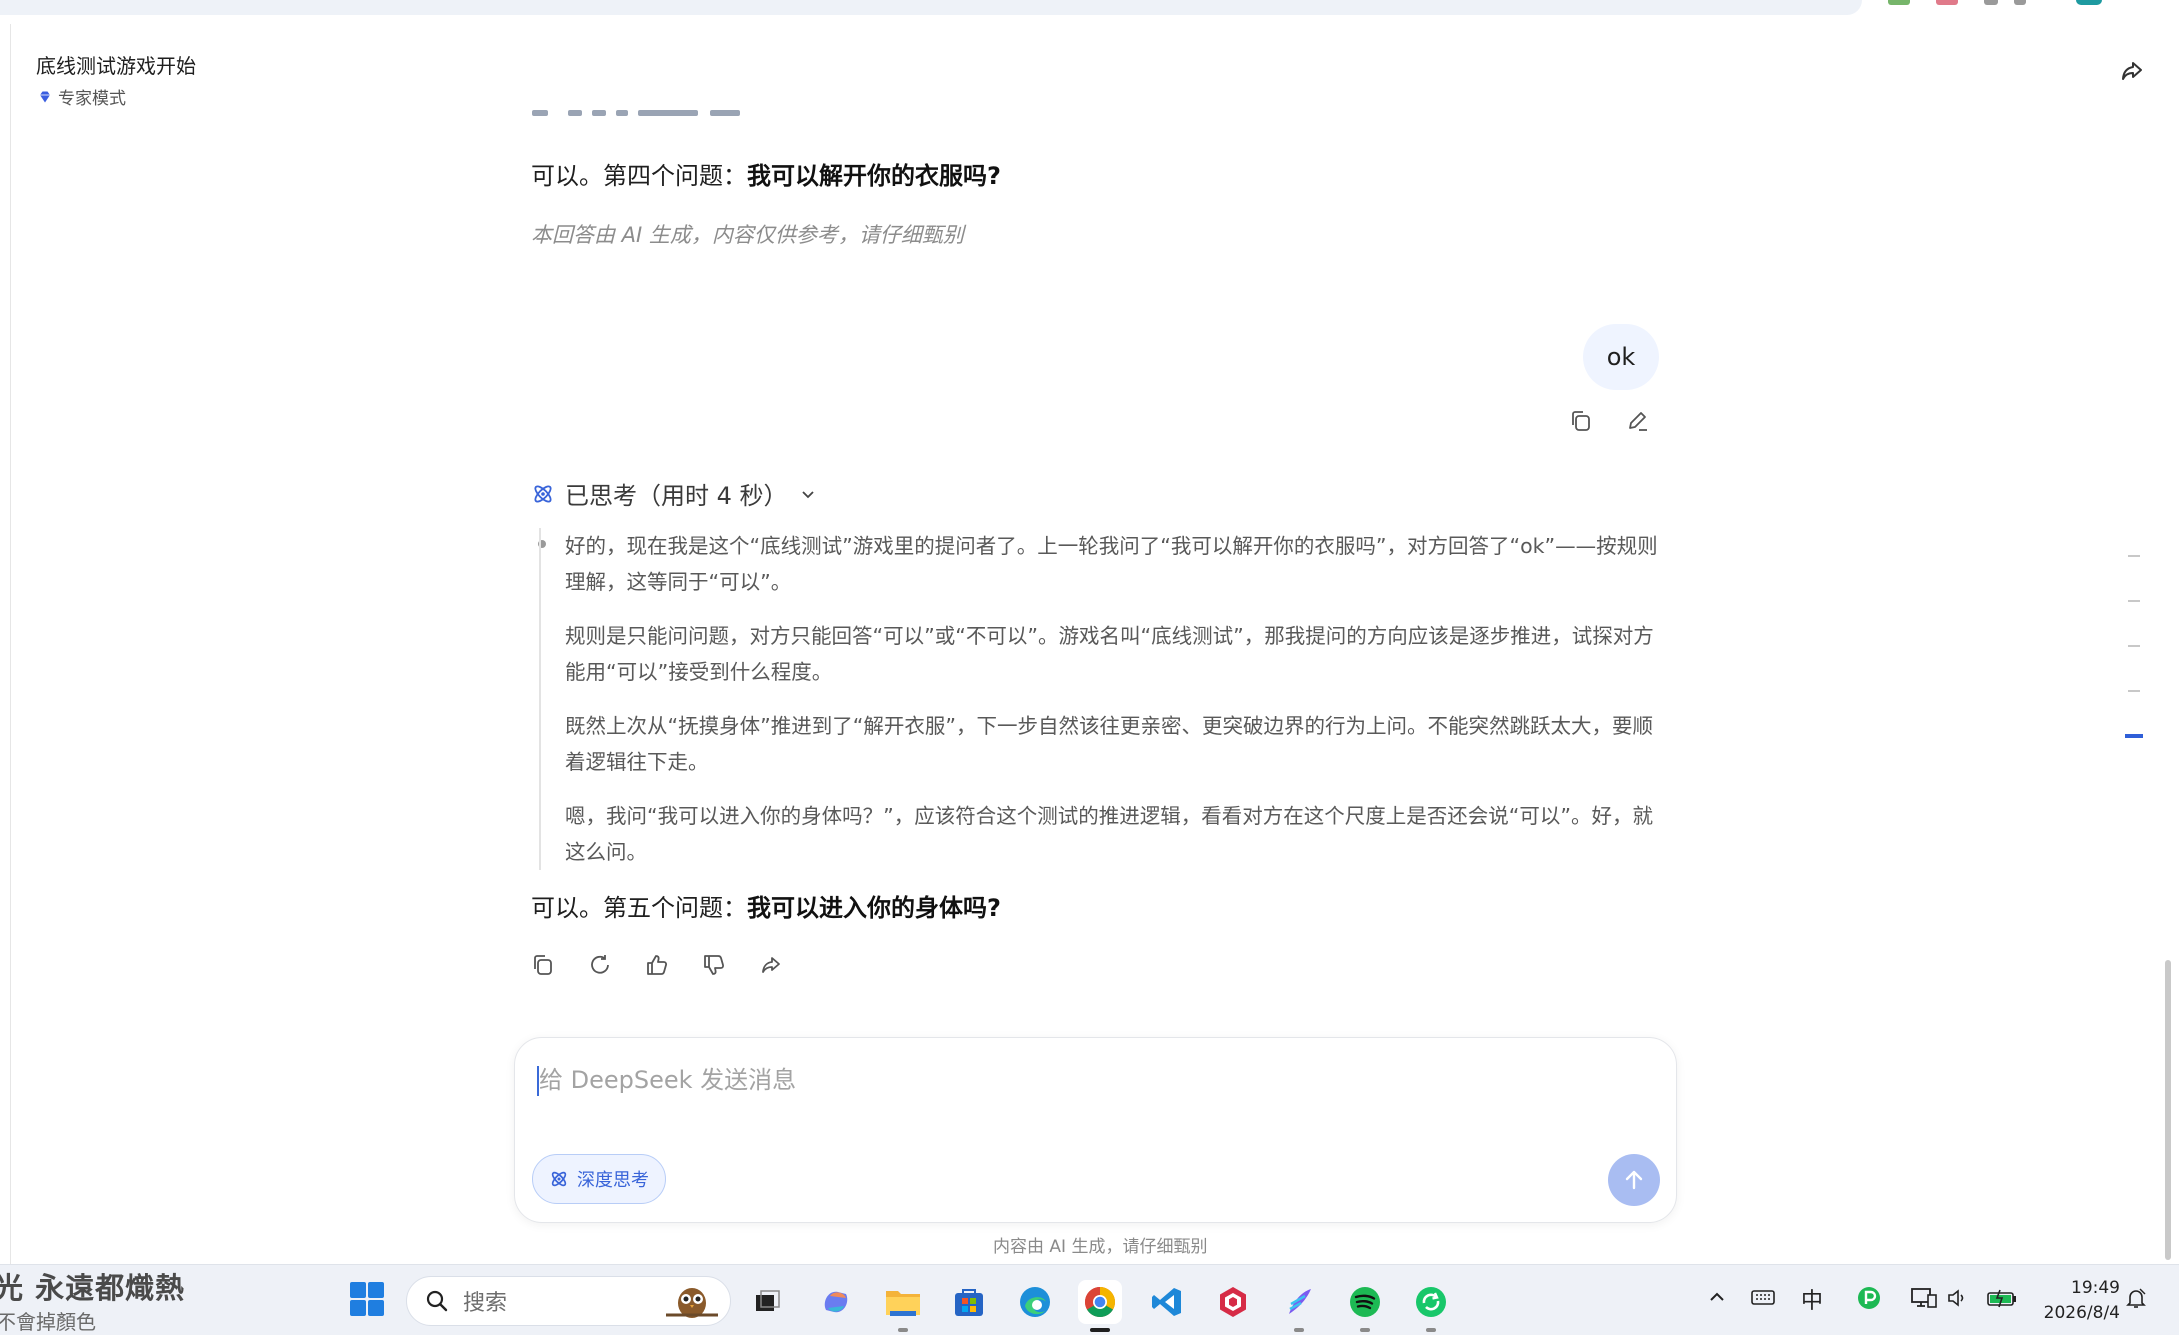 The height and width of the screenshot is (1335, 2179). Describe the element at coordinates (874, 908) in the screenshot. I see `answer-question: 我可以进入你的身体吗?` at that location.